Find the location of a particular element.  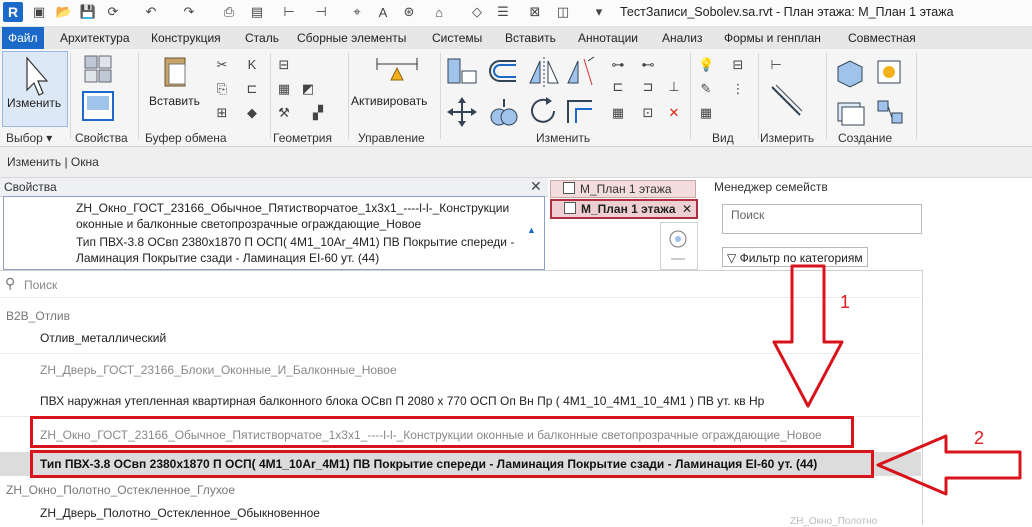

move-icon is located at coordinates (462, 112).